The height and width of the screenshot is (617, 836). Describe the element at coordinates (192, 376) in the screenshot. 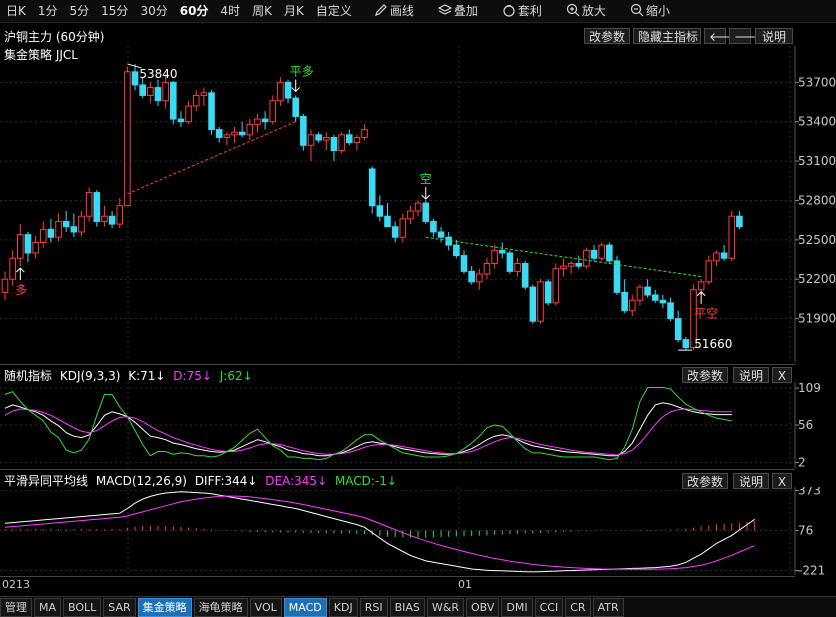

I see `kdj-d-value: D:75↓` at that location.